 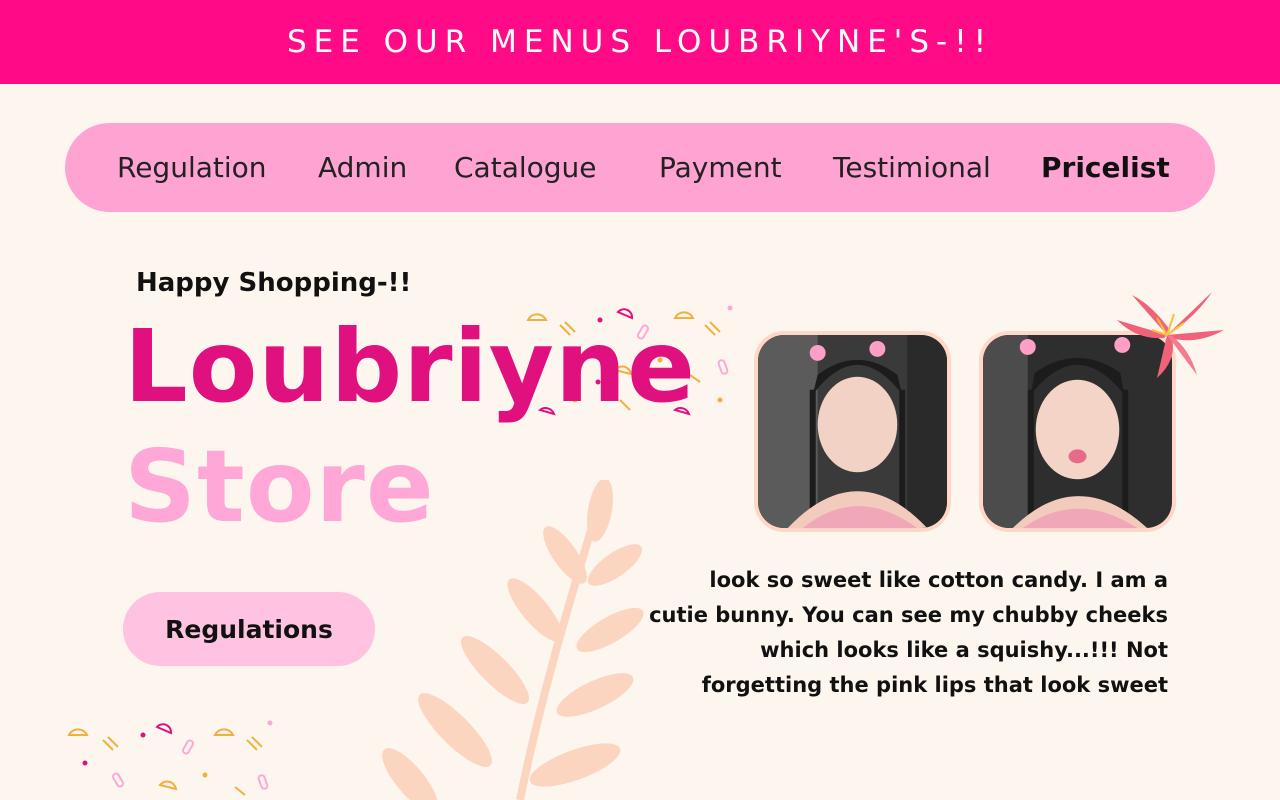 What do you see at coordinates (1170, 335) in the screenshot?
I see `lily-flower-icon` at bounding box center [1170, 335].